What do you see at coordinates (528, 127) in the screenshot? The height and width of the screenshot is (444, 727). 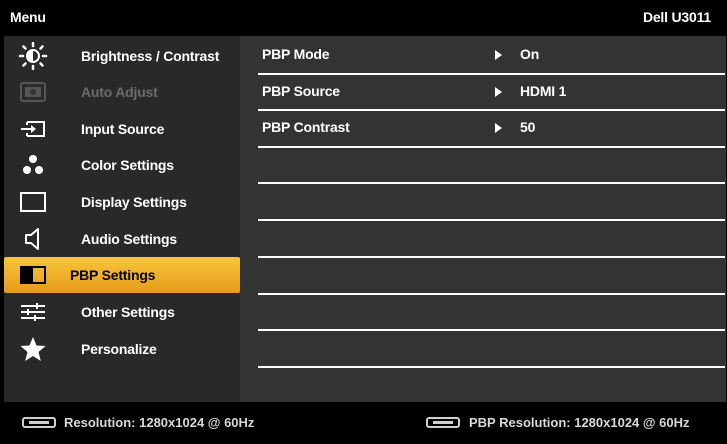 I see `setting-value: 50` at bounding box center [528, 127].